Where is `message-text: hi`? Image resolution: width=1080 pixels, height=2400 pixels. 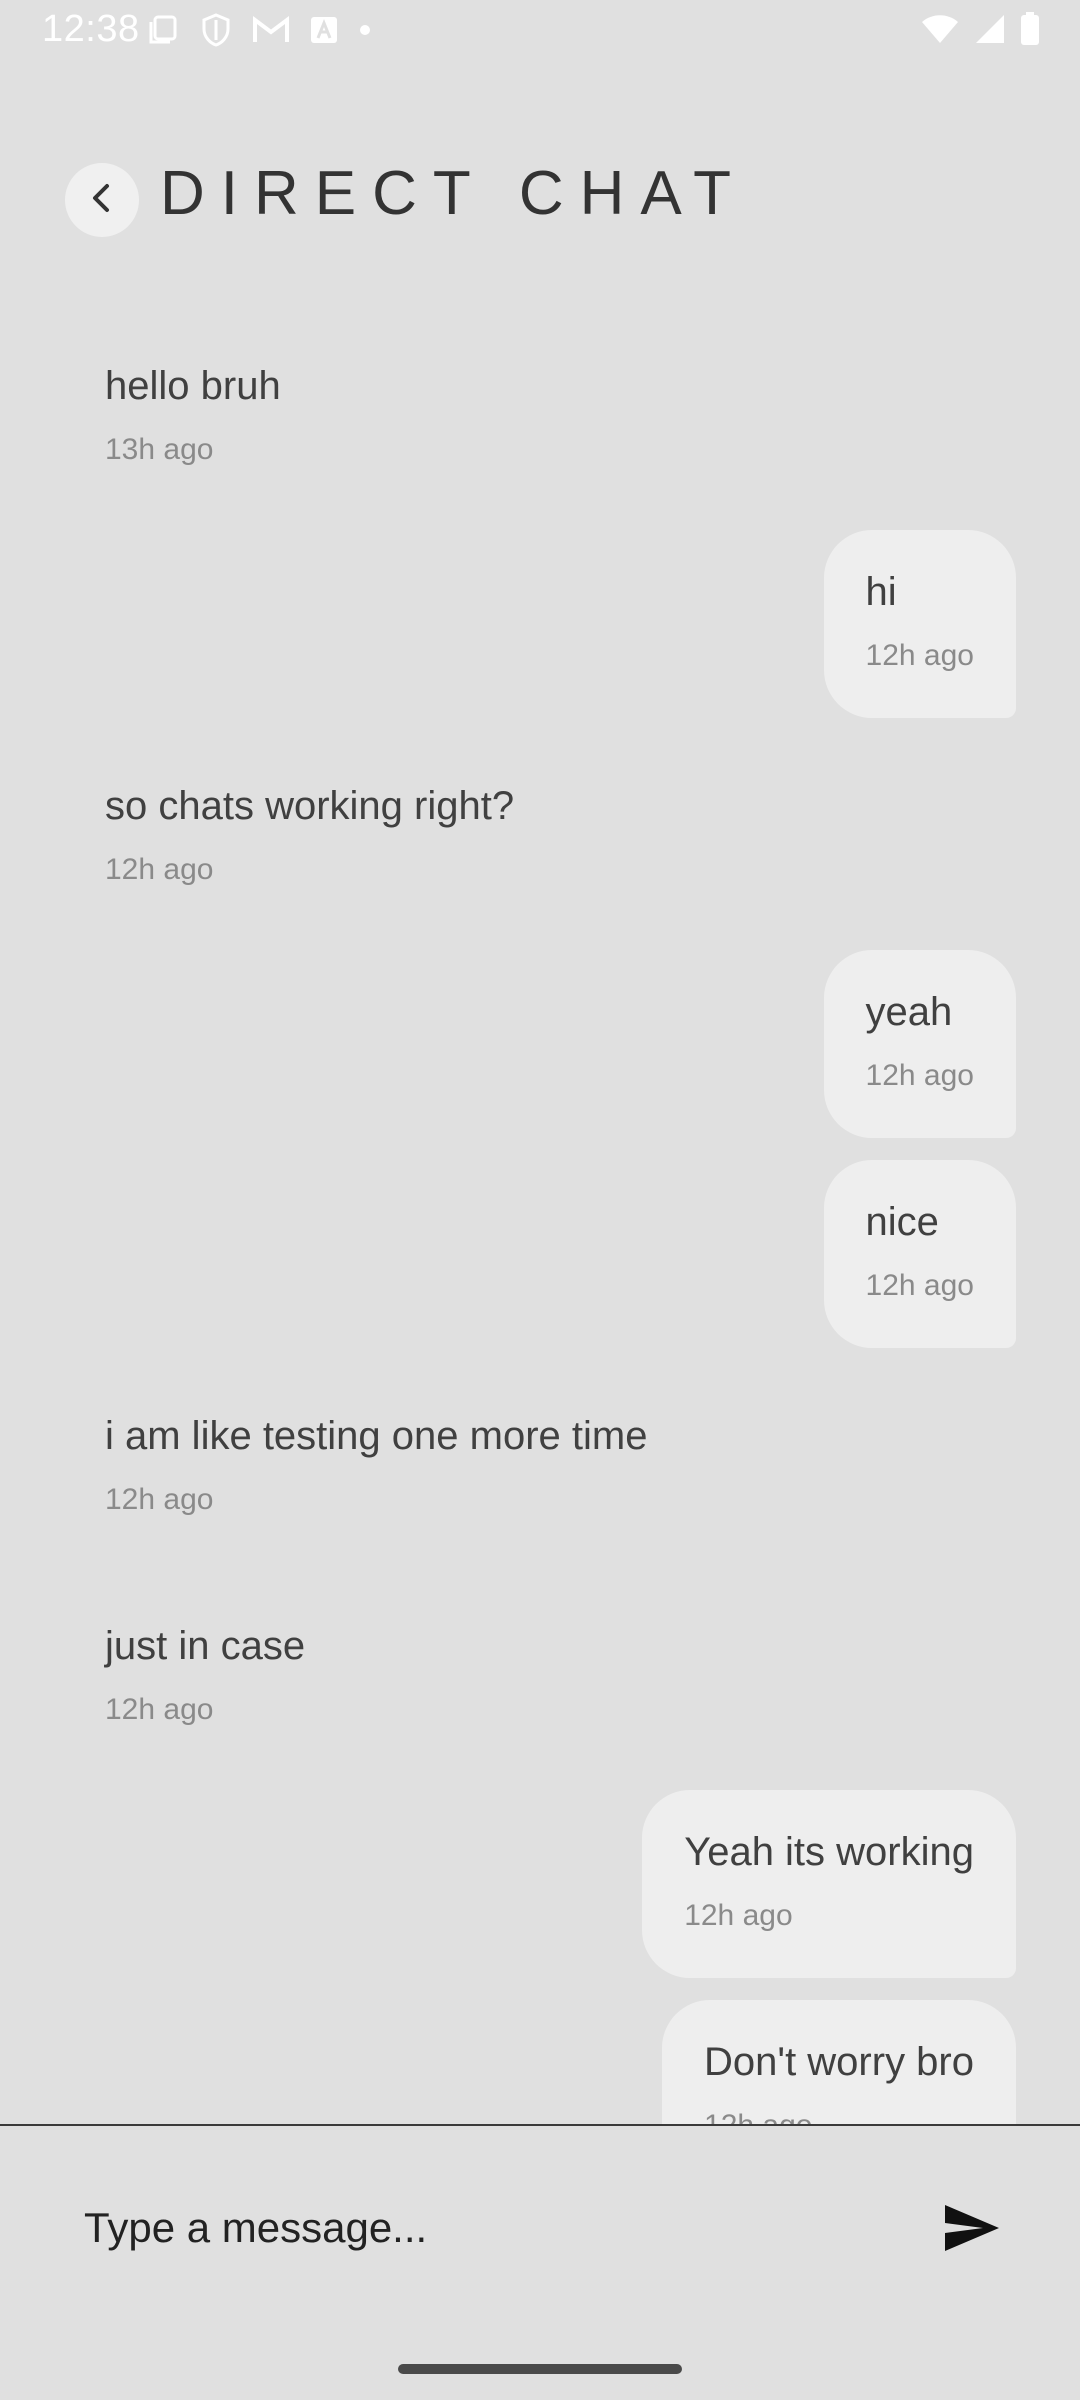 message-text: hi is located at coordinates (881, 592).